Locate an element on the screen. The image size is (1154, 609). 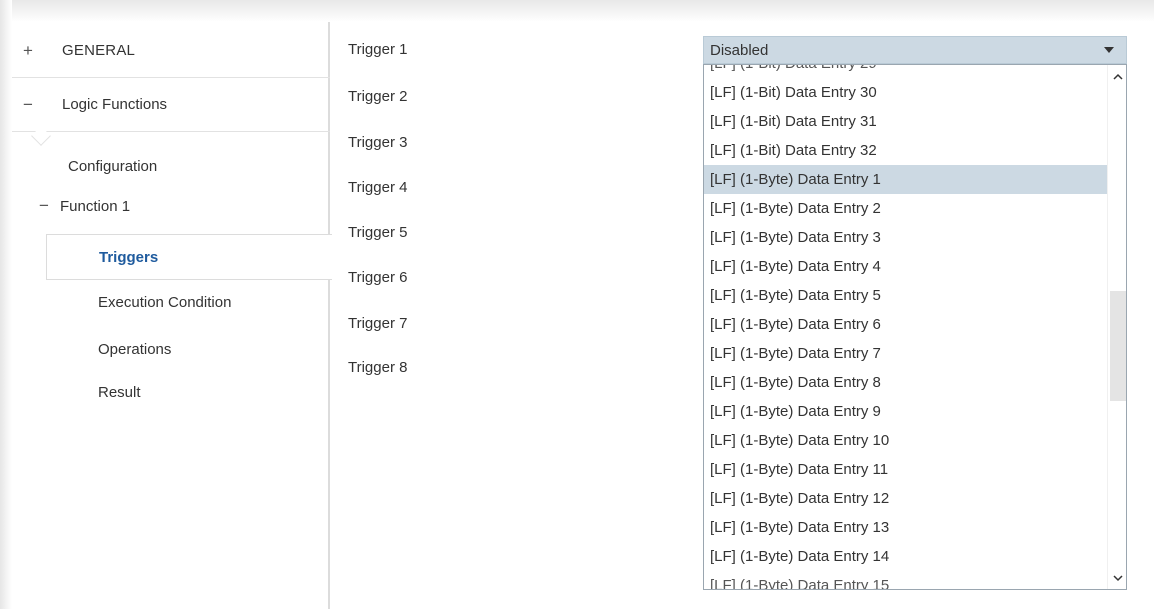
dropdown-arrow-icon is located at coordinates (1109, 50).